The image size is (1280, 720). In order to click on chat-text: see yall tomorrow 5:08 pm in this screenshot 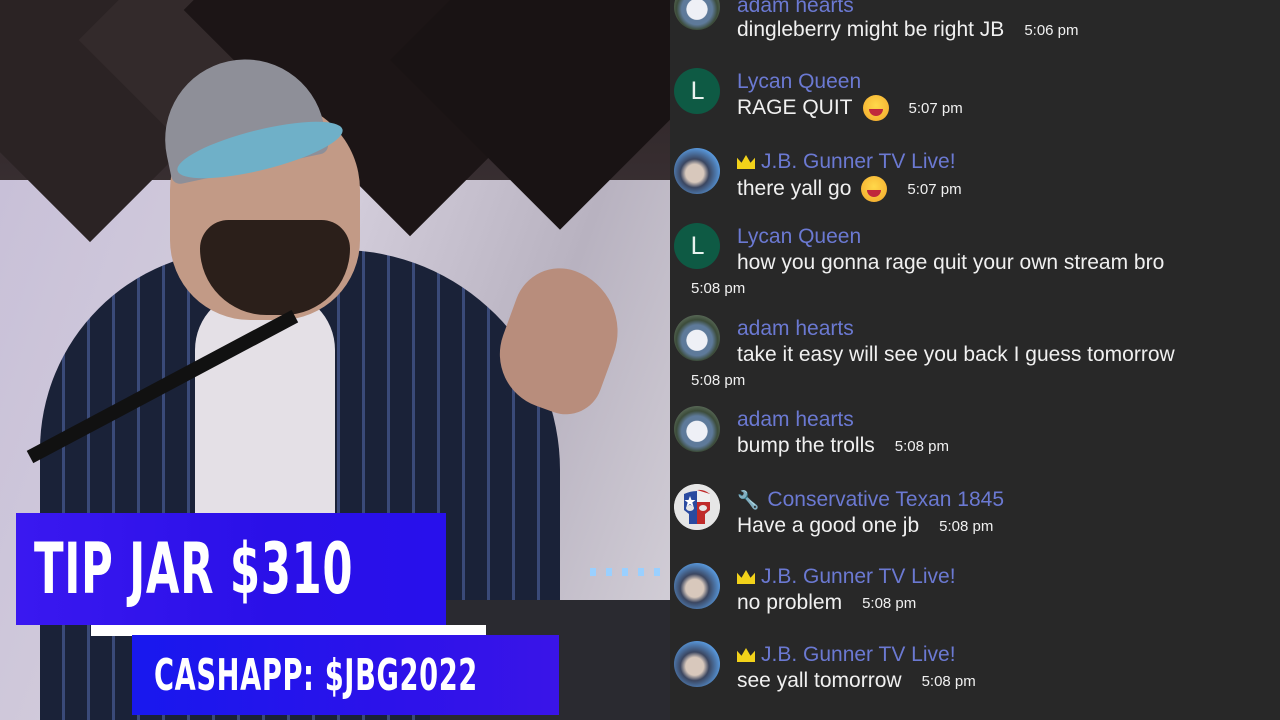, I will do `click(856, 680)`.